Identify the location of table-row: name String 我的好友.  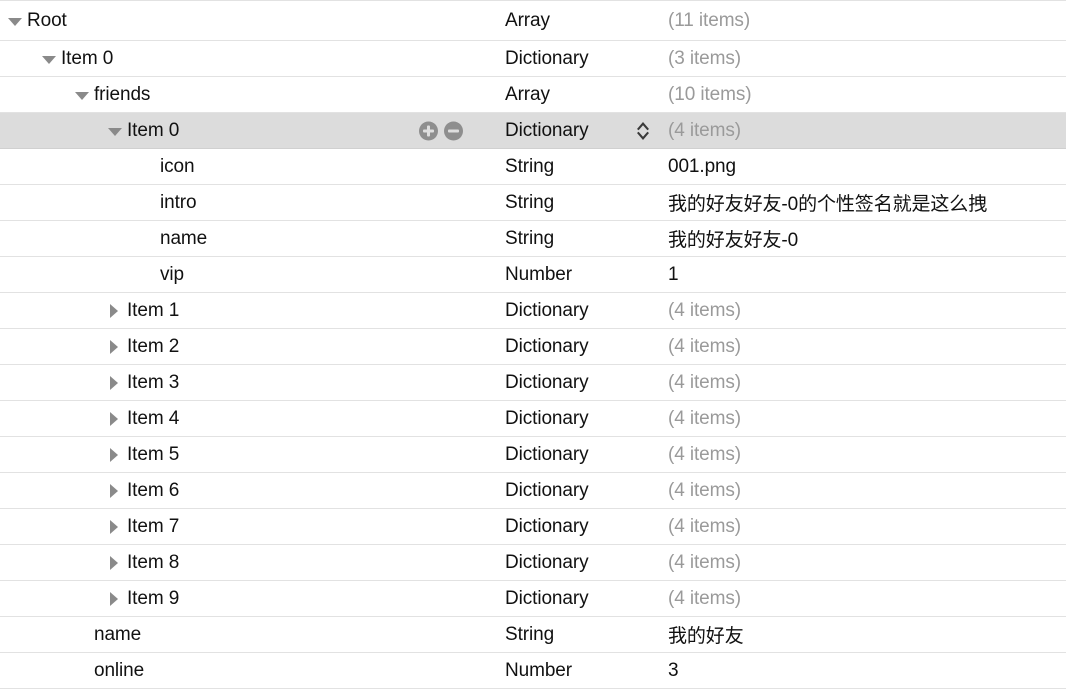
(533, 635).